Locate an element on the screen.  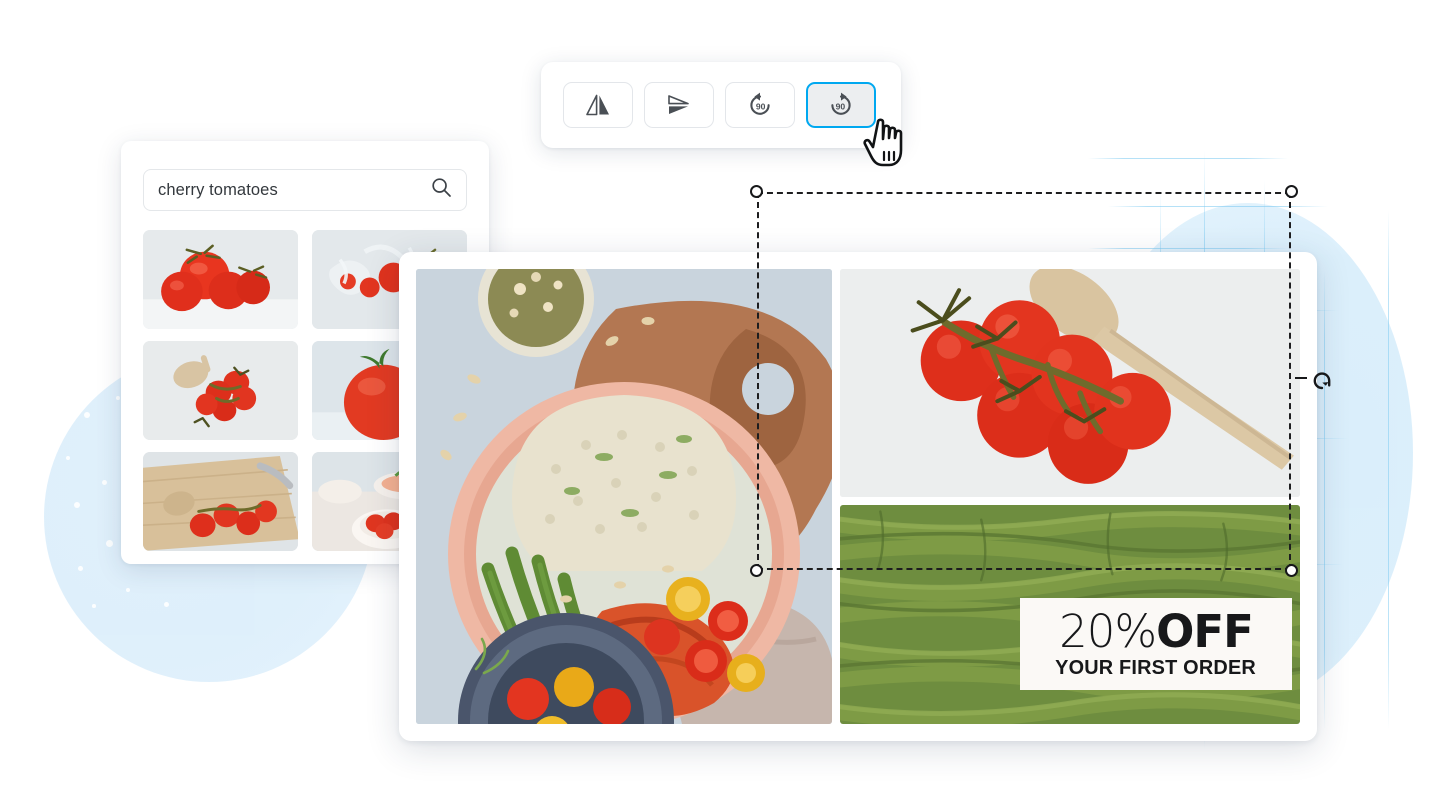
pointing-hand-cursor is located at coordinates (887, 144).